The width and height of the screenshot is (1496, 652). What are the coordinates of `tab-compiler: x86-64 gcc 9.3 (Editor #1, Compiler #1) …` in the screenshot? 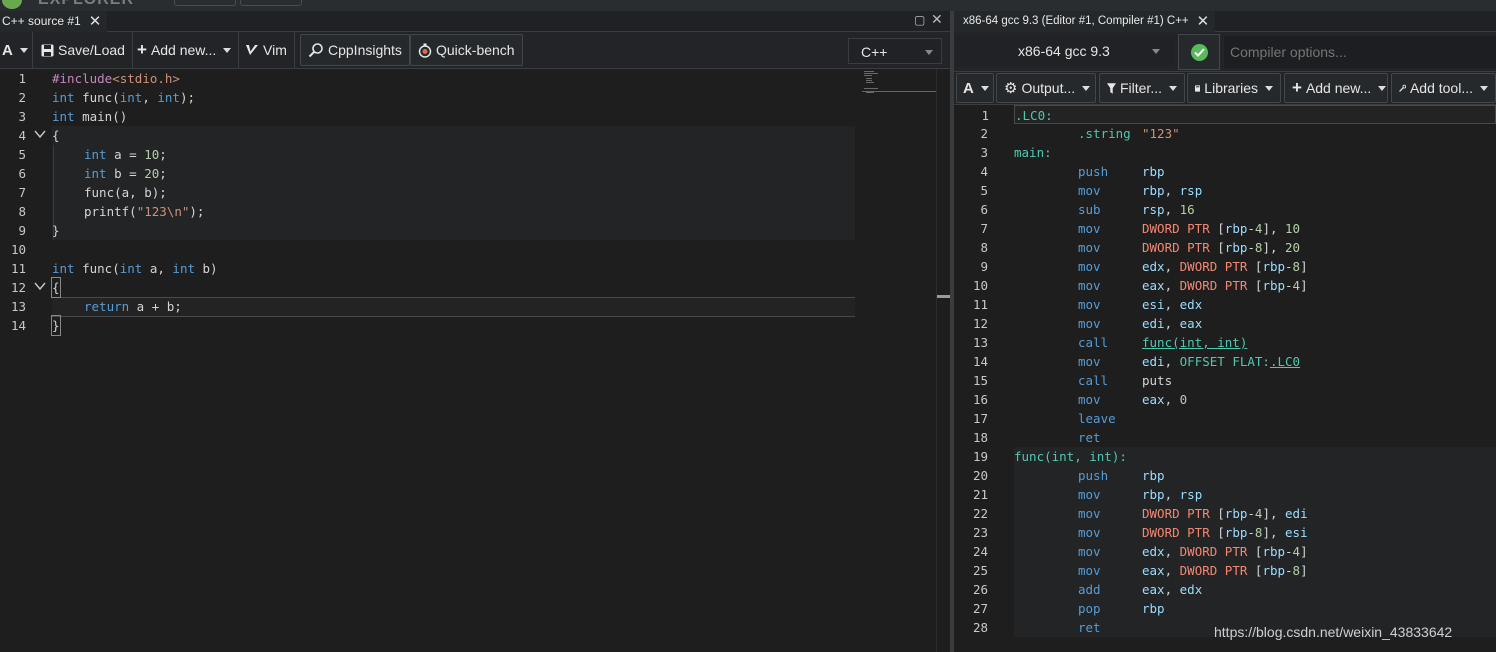 It's located at (1085, 21).